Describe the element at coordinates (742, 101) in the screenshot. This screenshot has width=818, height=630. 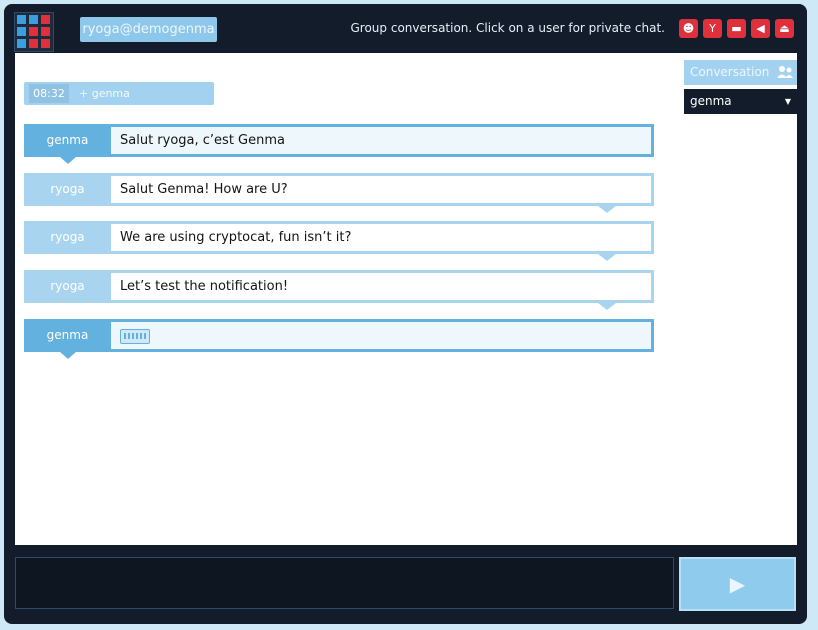
I see `user-list-item-genma: genma ▼` at that location.